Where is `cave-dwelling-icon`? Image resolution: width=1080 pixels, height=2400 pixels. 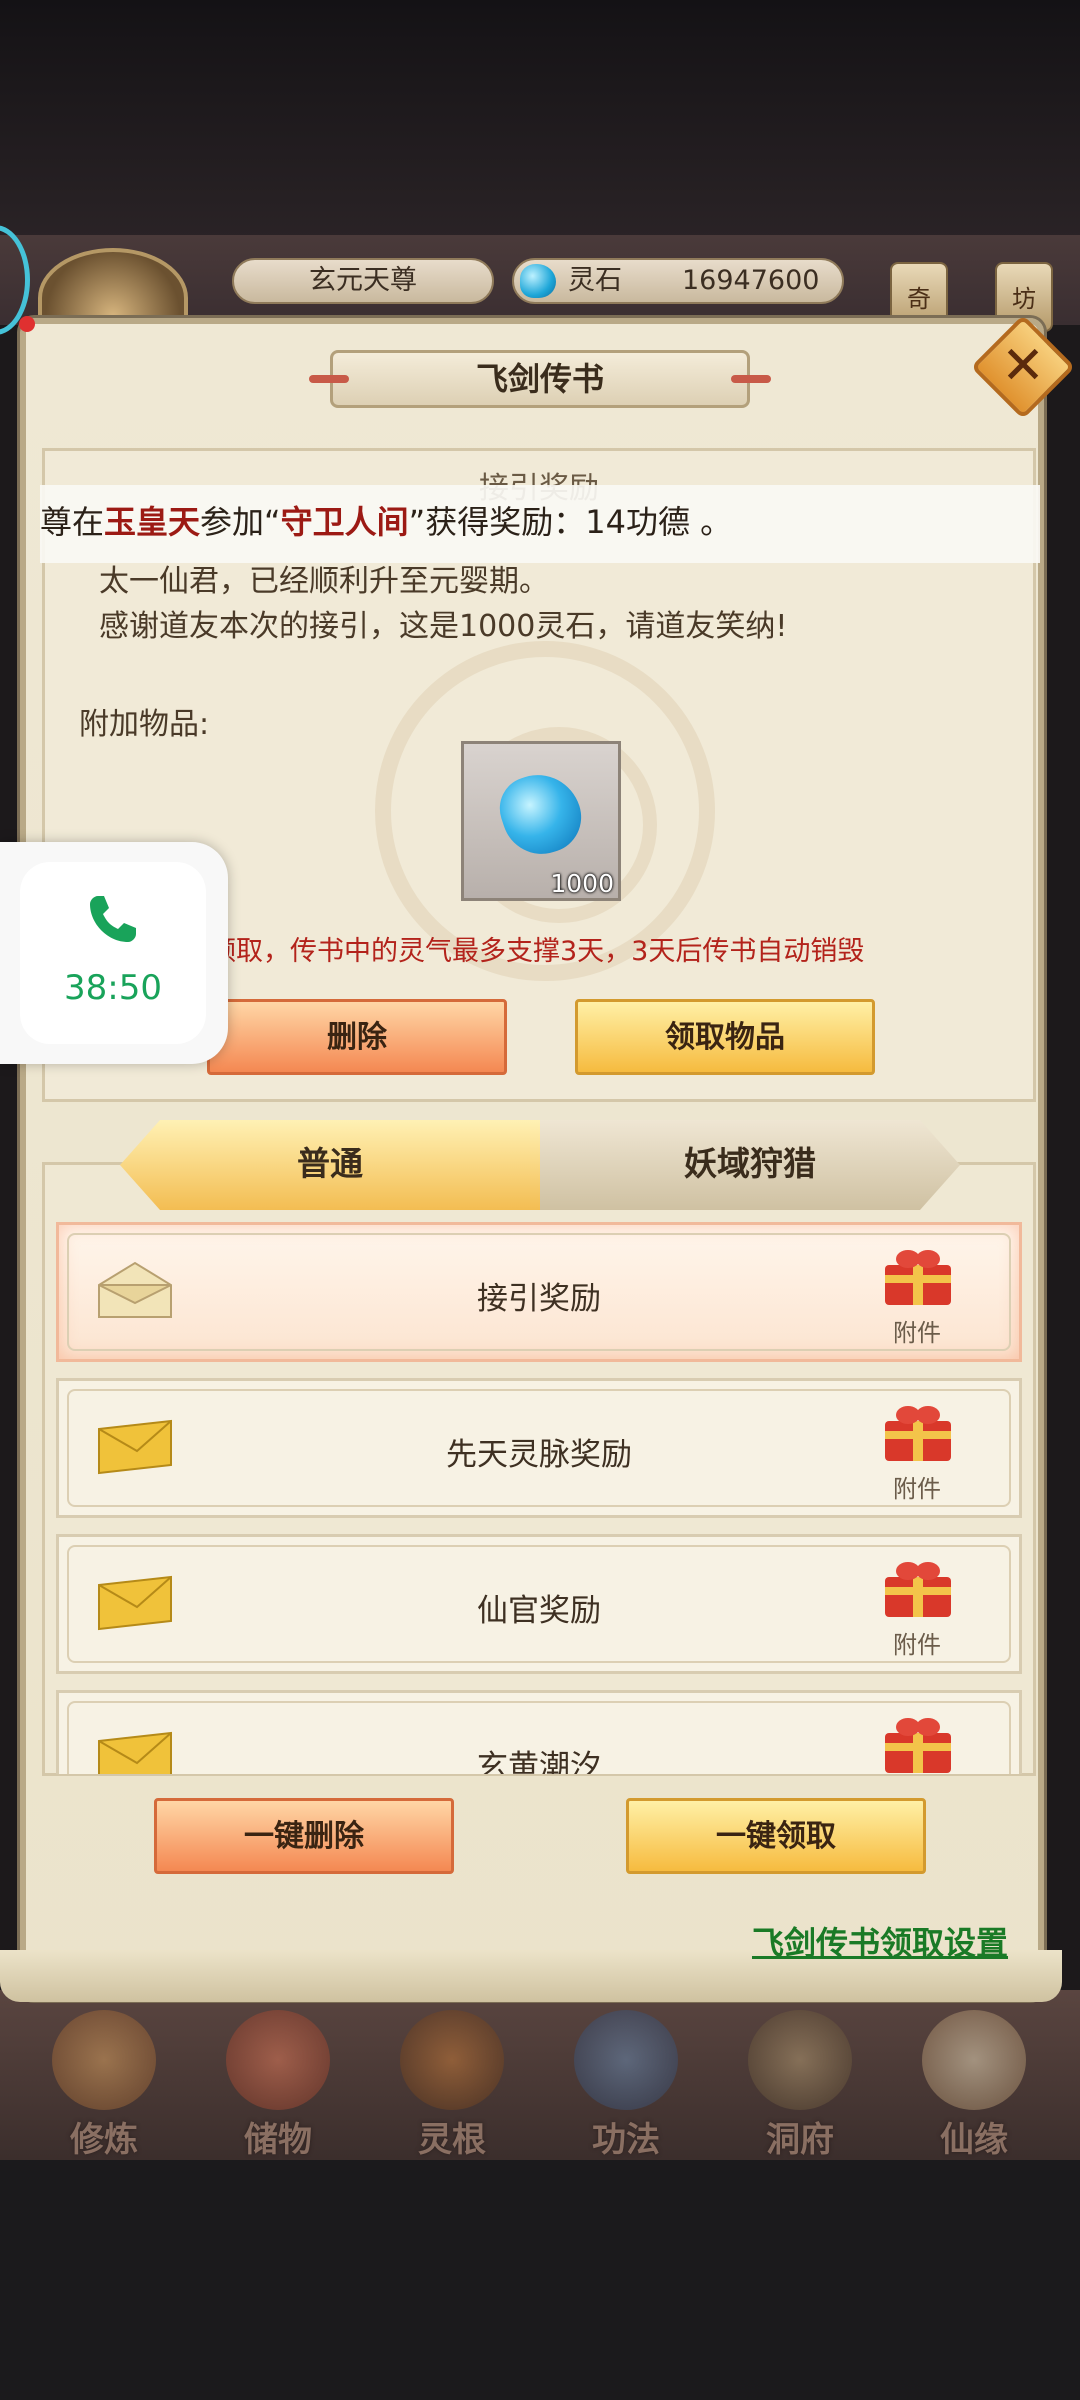
cave-dwelling-icon is located at coordinates (800, 2060).